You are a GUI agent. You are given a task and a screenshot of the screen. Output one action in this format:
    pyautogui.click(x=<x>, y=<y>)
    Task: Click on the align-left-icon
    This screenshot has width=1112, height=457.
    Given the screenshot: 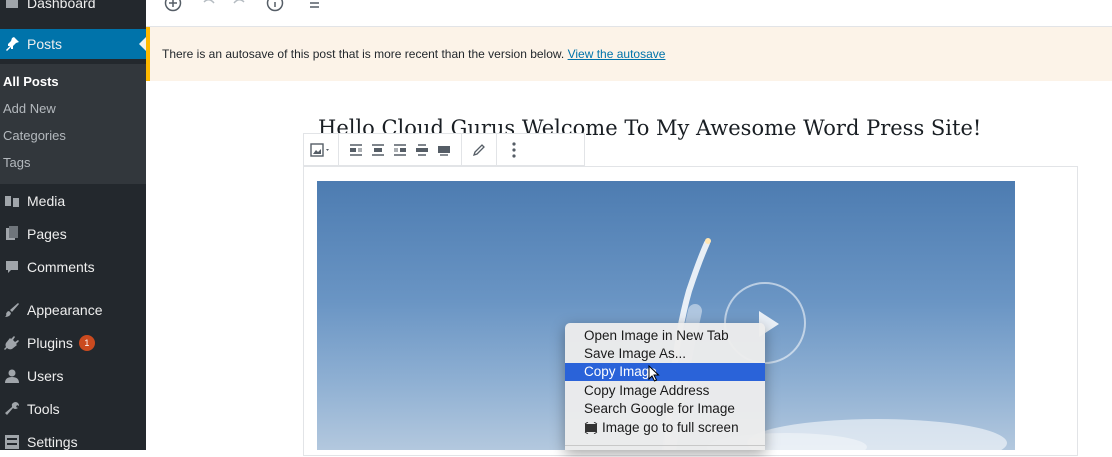 What is the action you would take?
    pyautogui.click(x=356, y=150)
    